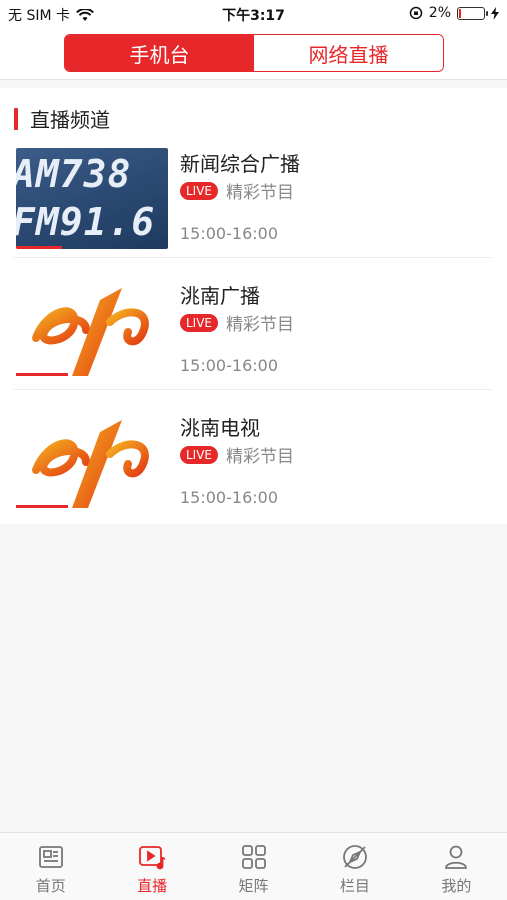 This screenshot has width=507, height=900. What do you see at coordinates (456, 857) in the screenshot?
I see `user-icon` at bounding box center [456, 857].